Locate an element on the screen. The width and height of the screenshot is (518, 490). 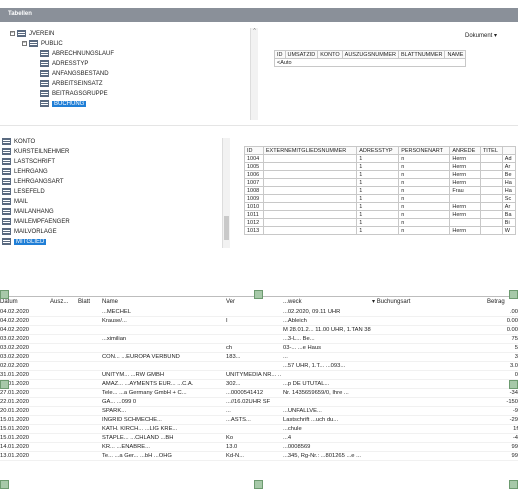
tree-table-item: ADRESSTYP is located at coordinates (64, 64).